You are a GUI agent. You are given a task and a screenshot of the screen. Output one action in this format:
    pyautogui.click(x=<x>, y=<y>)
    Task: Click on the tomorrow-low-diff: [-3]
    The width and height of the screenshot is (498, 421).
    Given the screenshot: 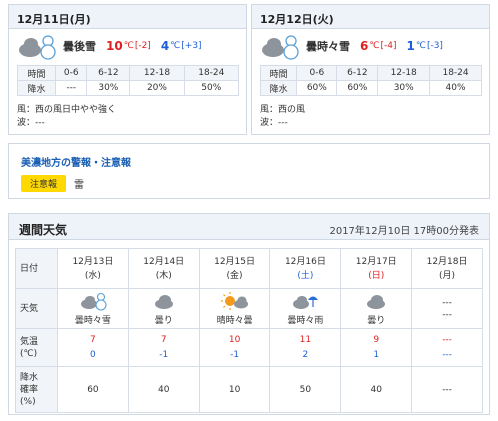 What is the action you would take?
    pyautogui.click(x=434, y=46)
    